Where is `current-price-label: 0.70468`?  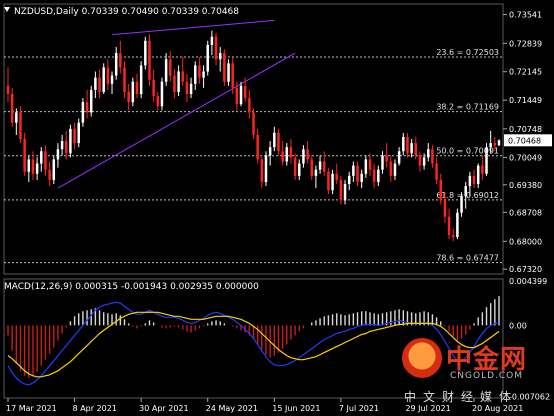 current-price-label: 0.70468 is located at coordinates (524, 140).